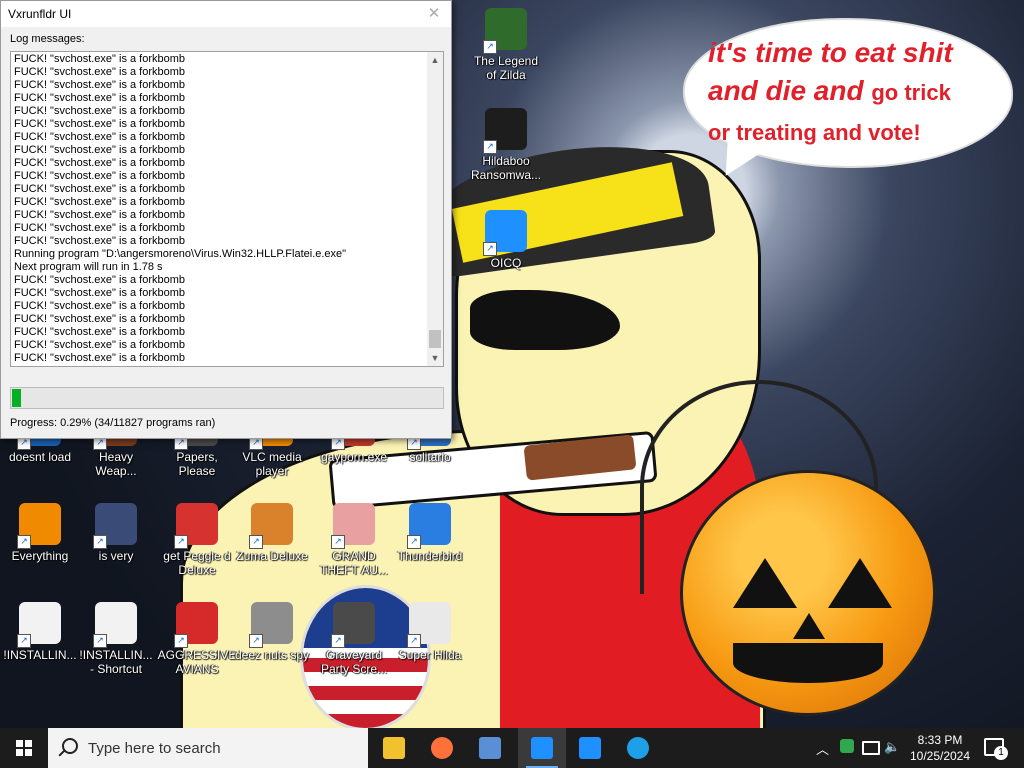 This screenshot has height=768, width=1024. I want to click on shield-icon: ↗, so click(115, 526).